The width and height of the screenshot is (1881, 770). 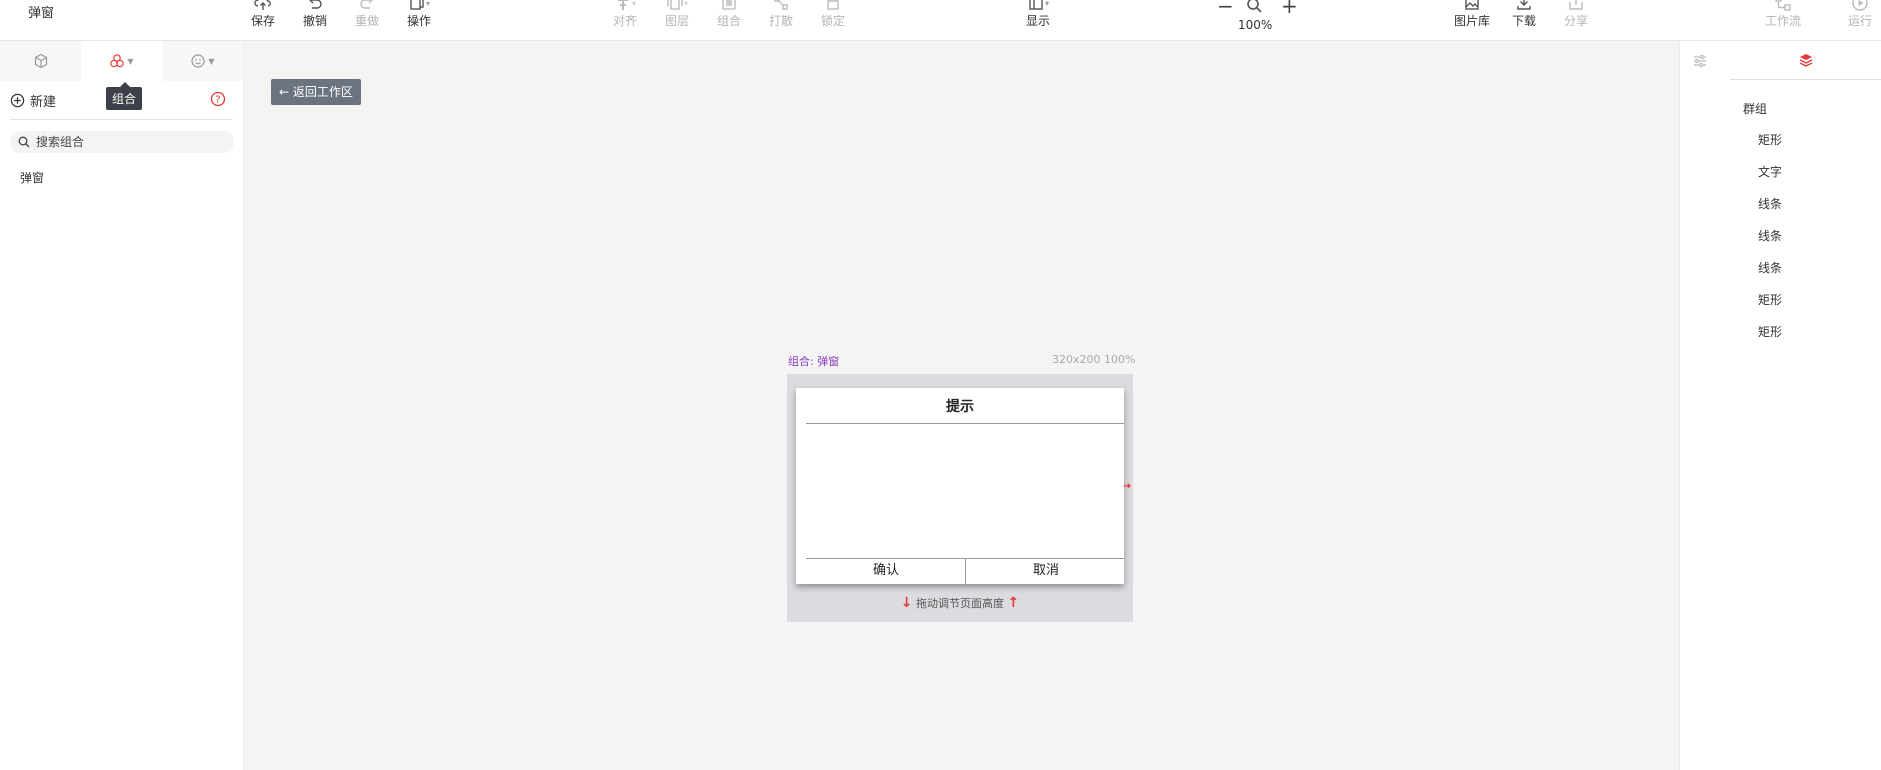 What do you see at coordinates (729, 5) in the screenshot?
I see `group-icon` at bounding box center [729, 5].